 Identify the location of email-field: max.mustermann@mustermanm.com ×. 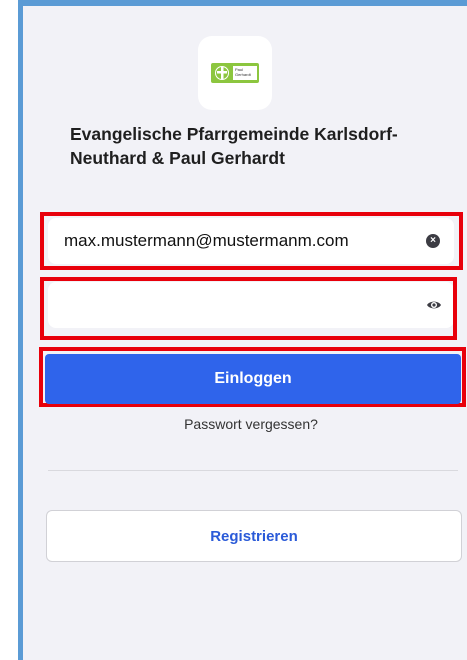
(251, 241).